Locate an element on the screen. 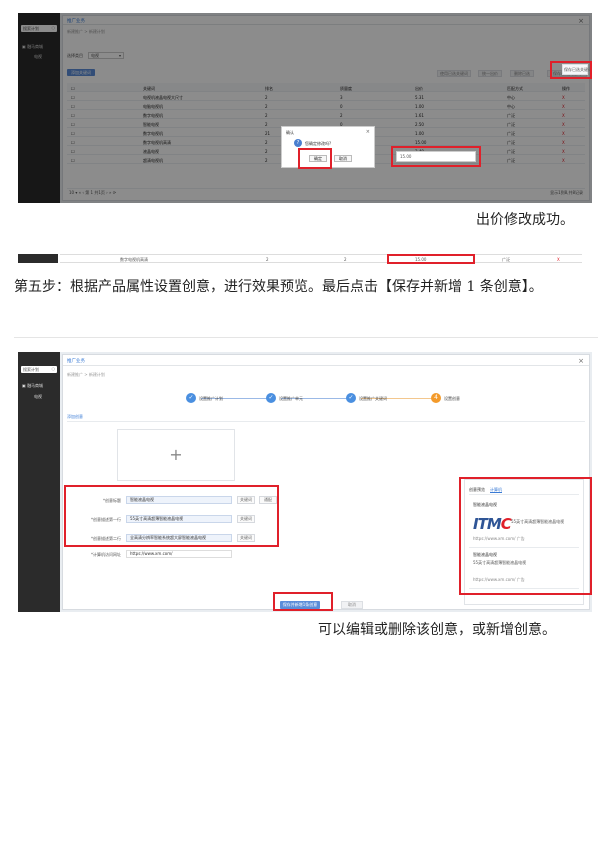 The height and width of the screenshot is (863, 612). step-label: 设置创意 is located at coordinates (452, 398).